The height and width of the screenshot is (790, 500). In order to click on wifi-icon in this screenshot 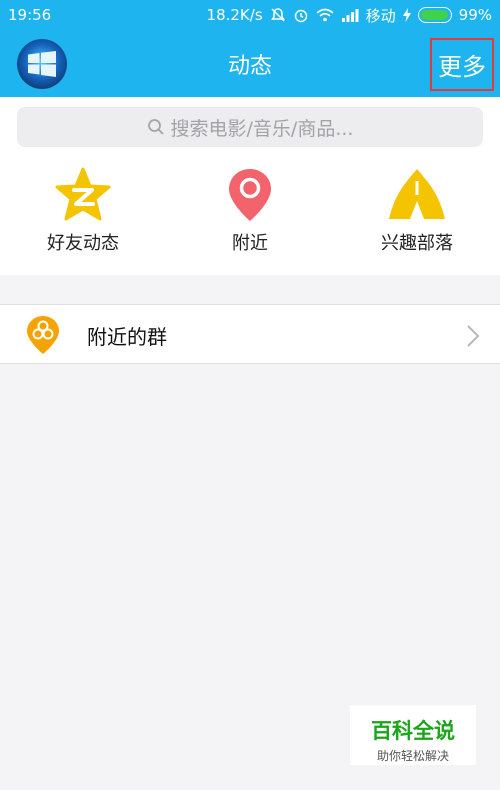, I will do `click(325, 15)`.